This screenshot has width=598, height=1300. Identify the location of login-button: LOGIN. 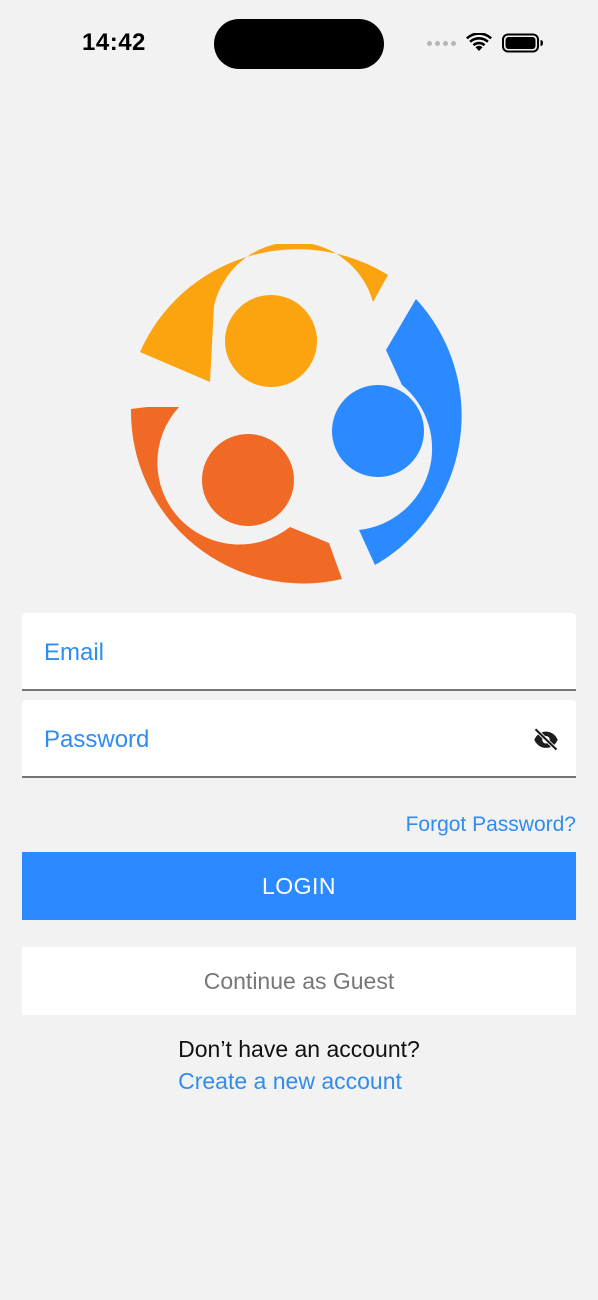
(299, 886).